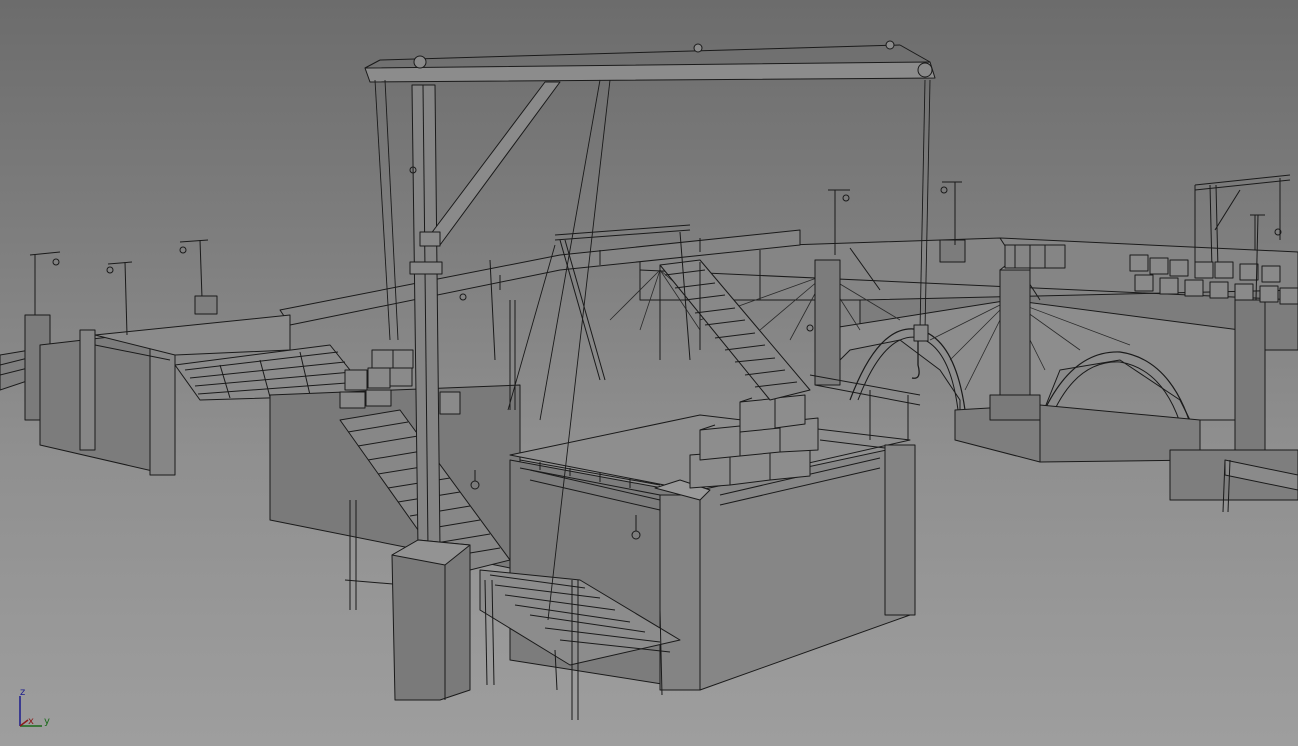 The image size is (1298, 746). Describe the element at coordinates (24, 723) in the screenshot. I see `x-axis-line` at that location.